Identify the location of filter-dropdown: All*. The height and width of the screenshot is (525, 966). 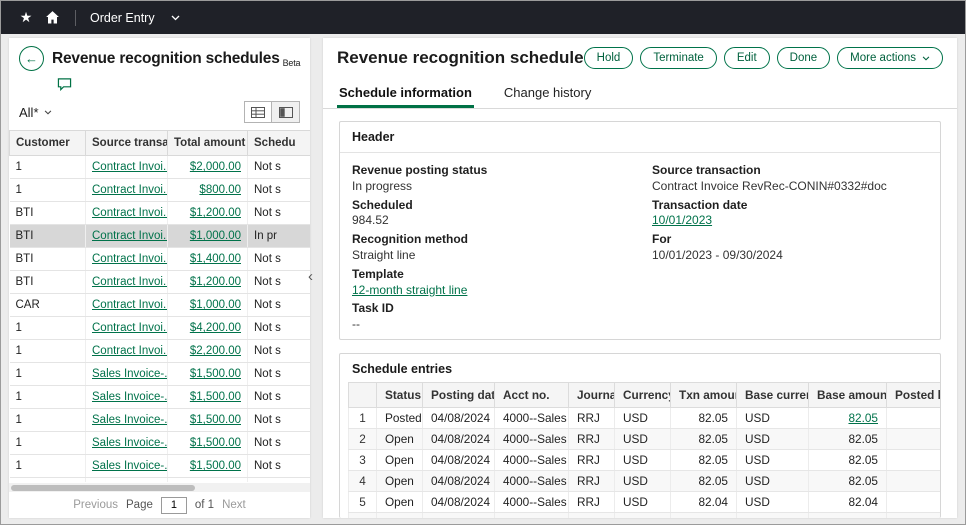
(35, 112).